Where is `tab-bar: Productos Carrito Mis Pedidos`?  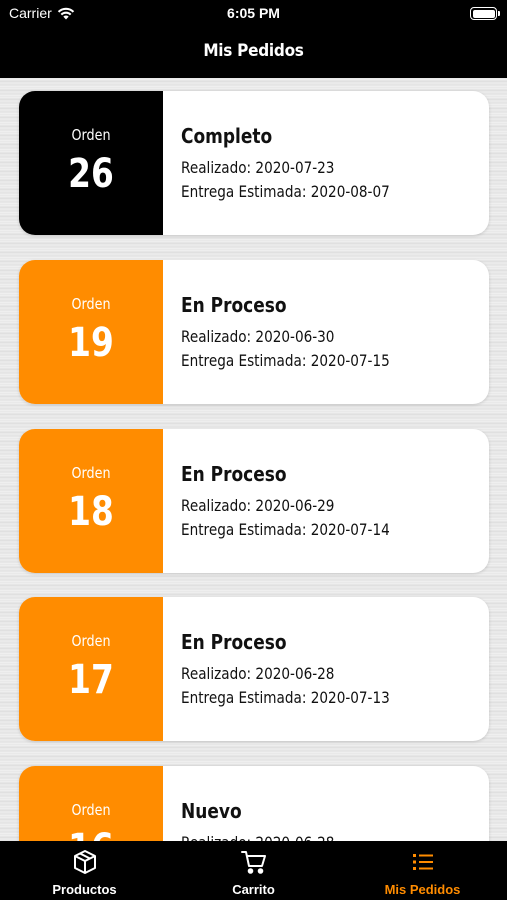 tab-bar: Productos Carrito Mis Pedidos is located at coordinates (253, 870).